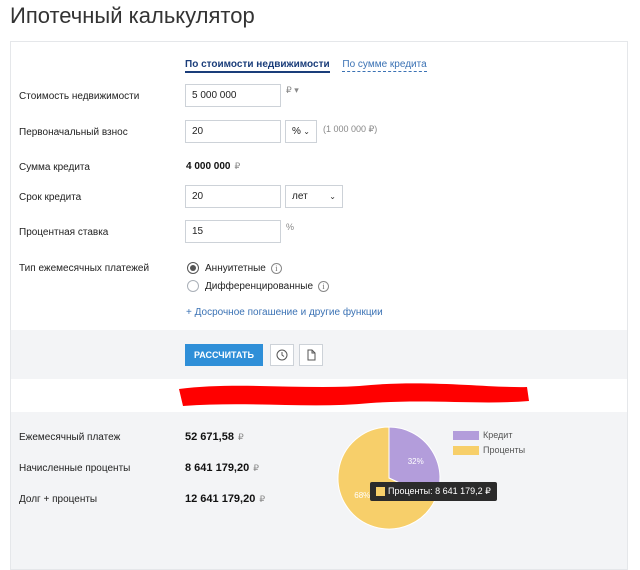 This screenshot has height=570, width=640. Describe the element at coordinates (193, 286) in the screenshot. I see `radio-differentiated-circle` at that location.